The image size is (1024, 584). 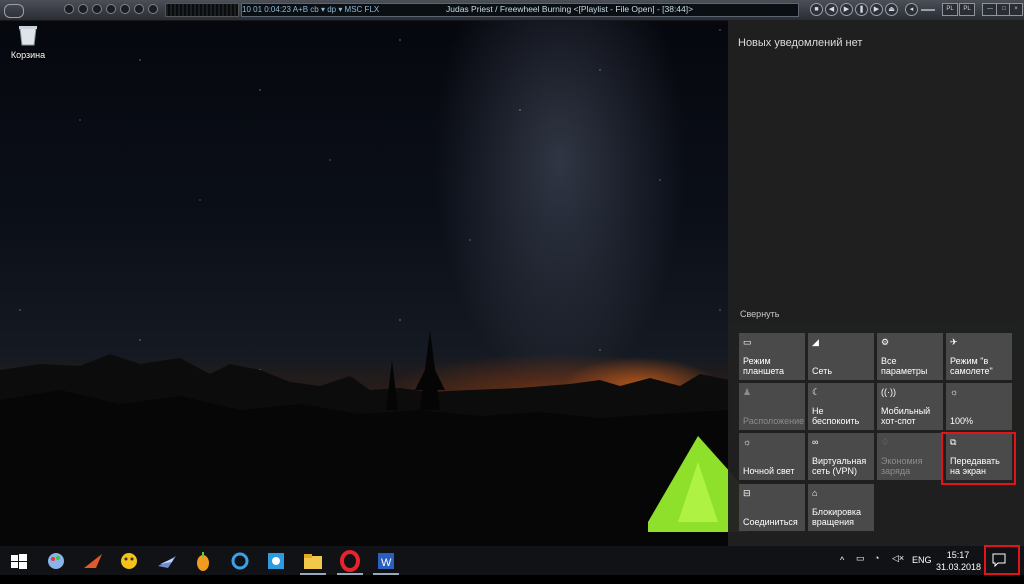 I want to click on next-button: ▶, so click(x=876, y=9).